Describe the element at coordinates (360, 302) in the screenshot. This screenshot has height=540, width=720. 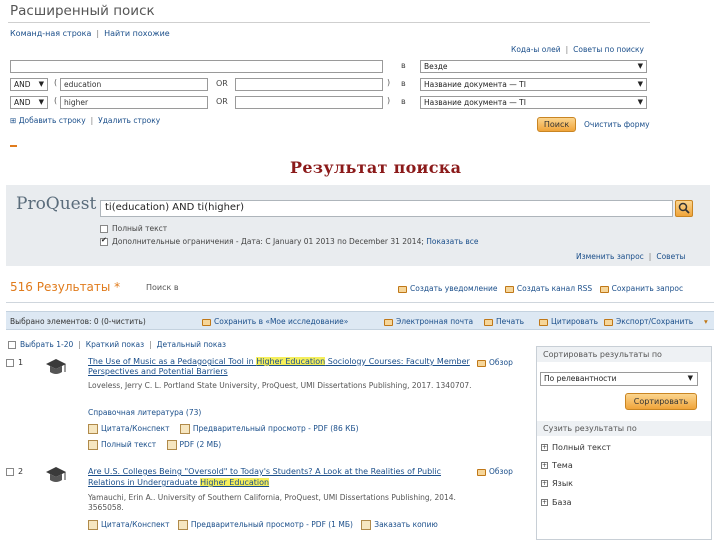
I see `results-divider` at that location.